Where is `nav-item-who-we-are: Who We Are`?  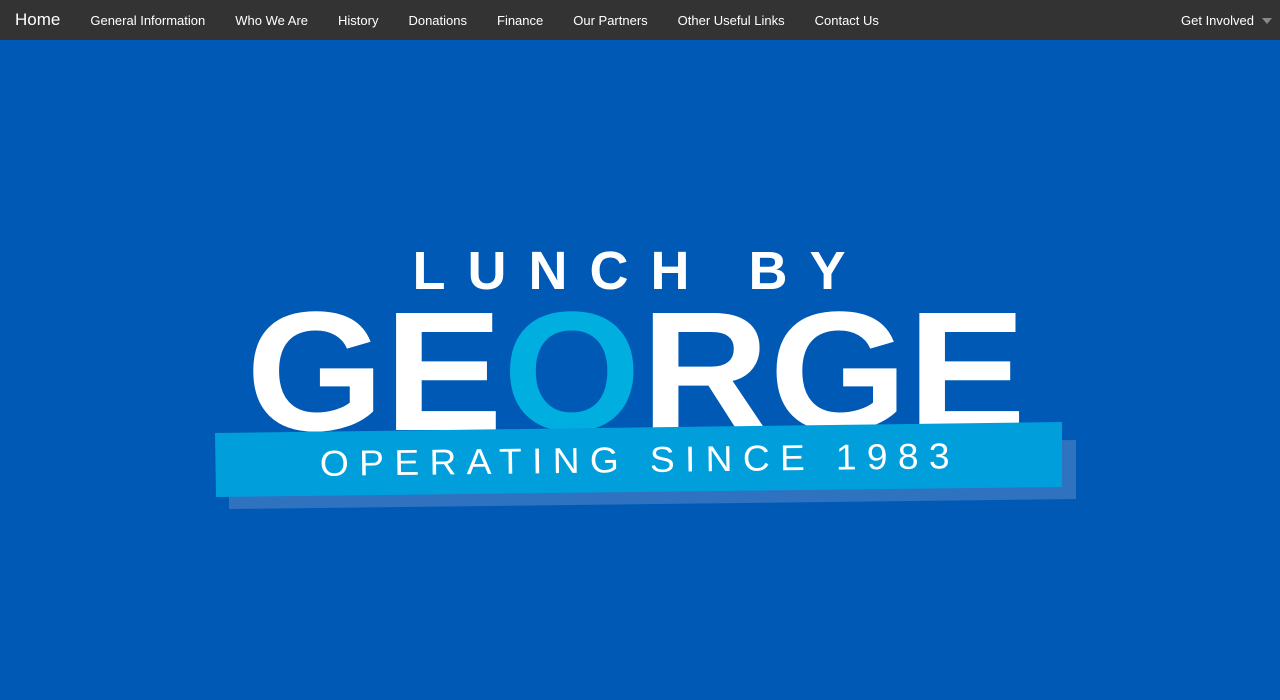 nav-item-who-we-are: Who We Are is located at coordinates (271, 20).